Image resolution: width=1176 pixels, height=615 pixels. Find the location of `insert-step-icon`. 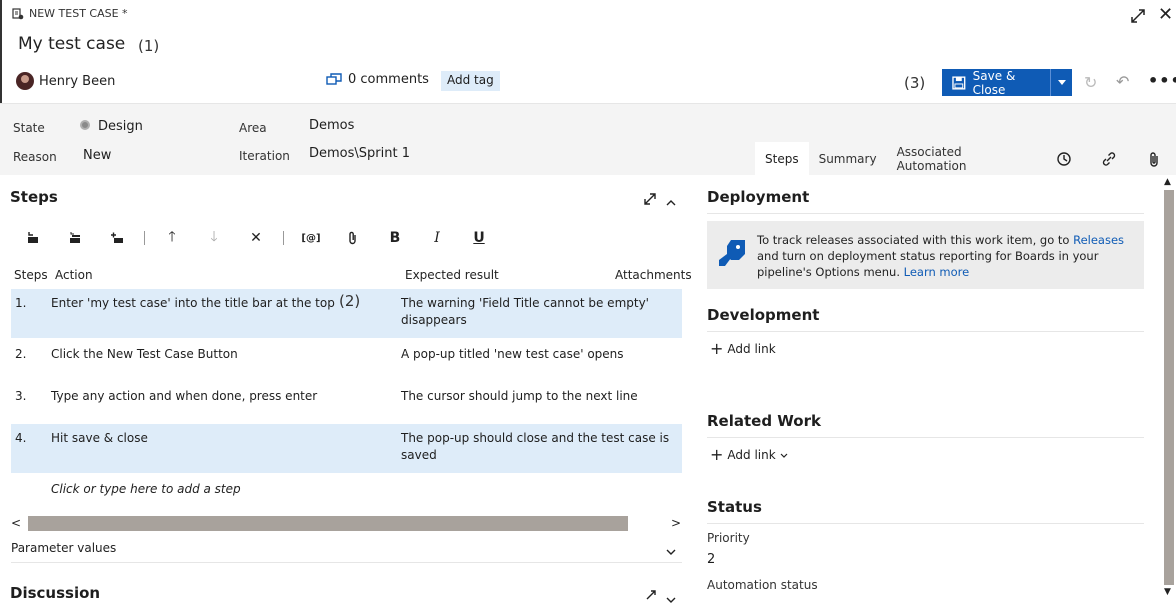

insert-step-icon is located at coordinates (33, 238).